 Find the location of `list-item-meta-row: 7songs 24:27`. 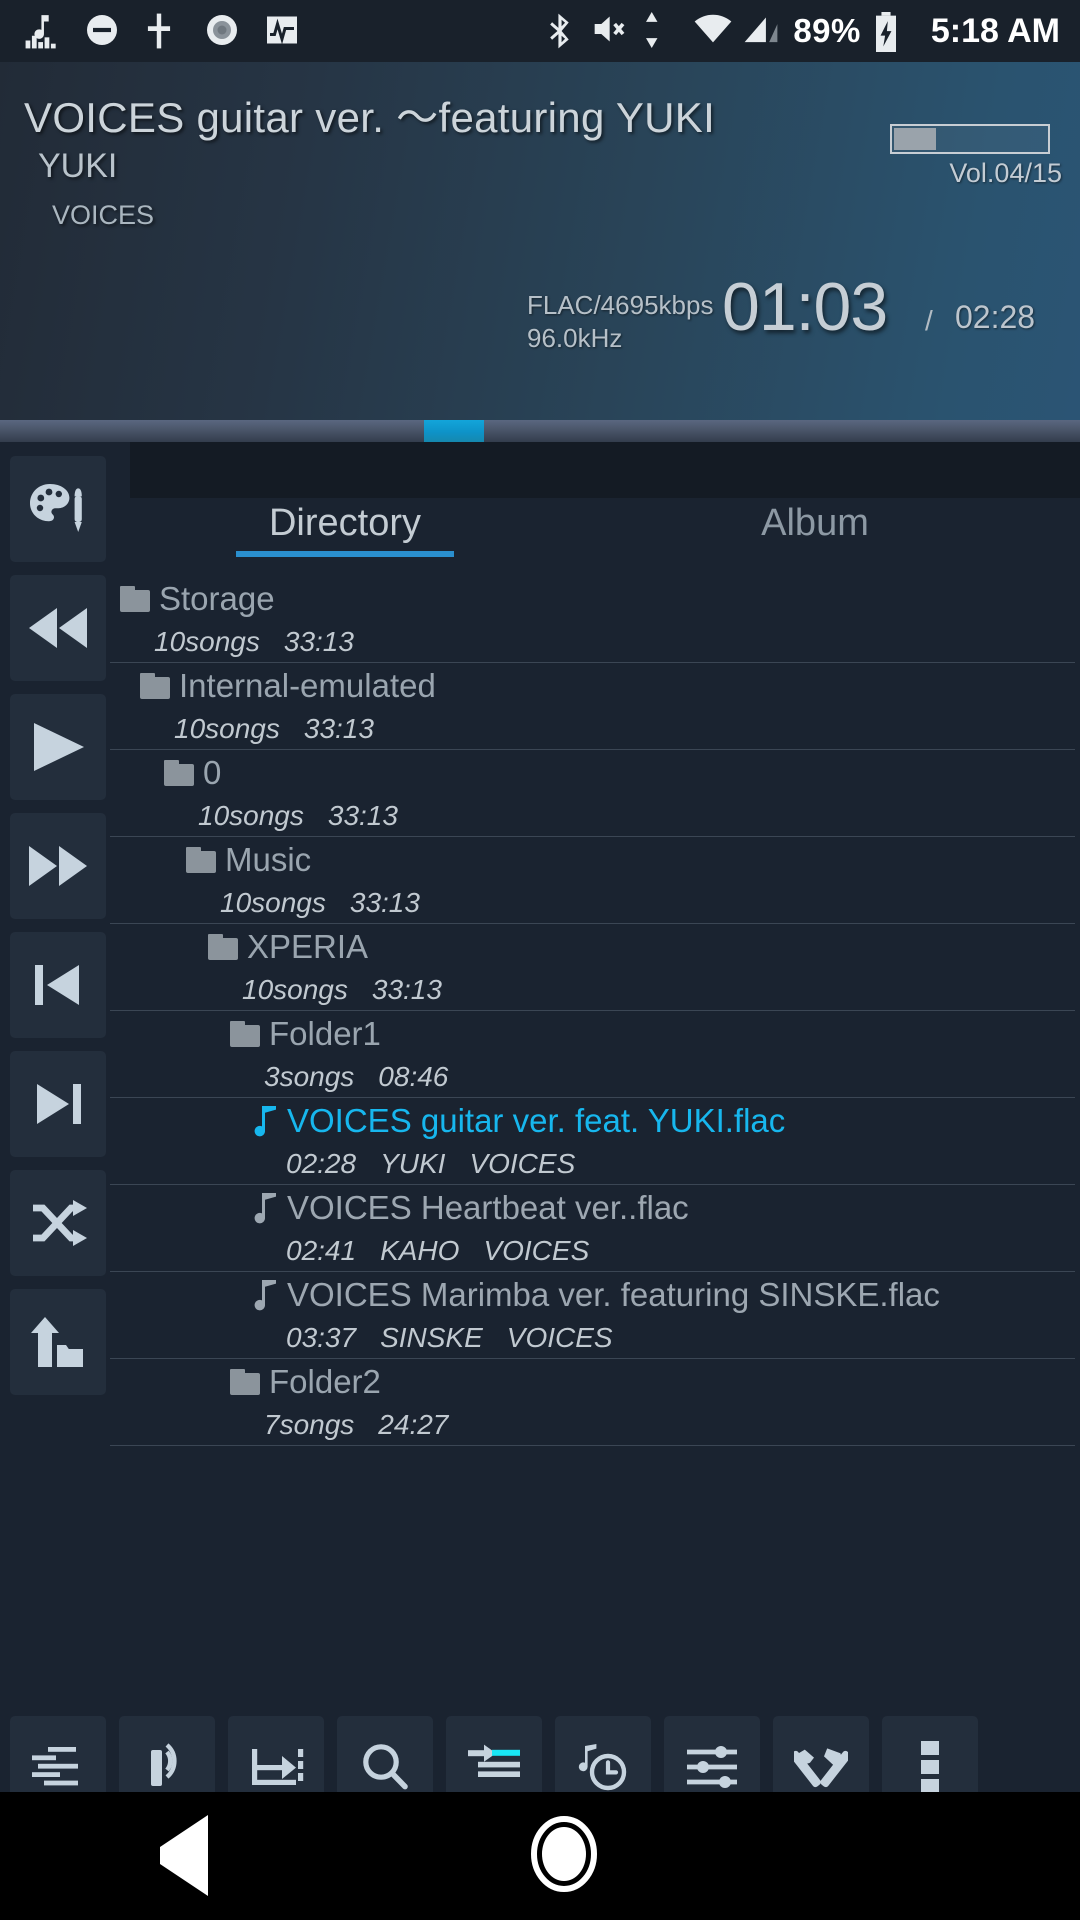

list-item-meta-row: 7songs 24:27 is located at coordinates (595, 1424).